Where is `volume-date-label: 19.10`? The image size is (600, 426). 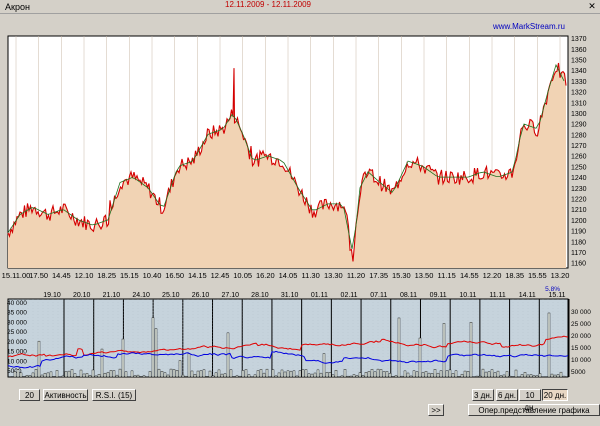
volume-date-label: 19.10 is located at coordinates (52, 295).